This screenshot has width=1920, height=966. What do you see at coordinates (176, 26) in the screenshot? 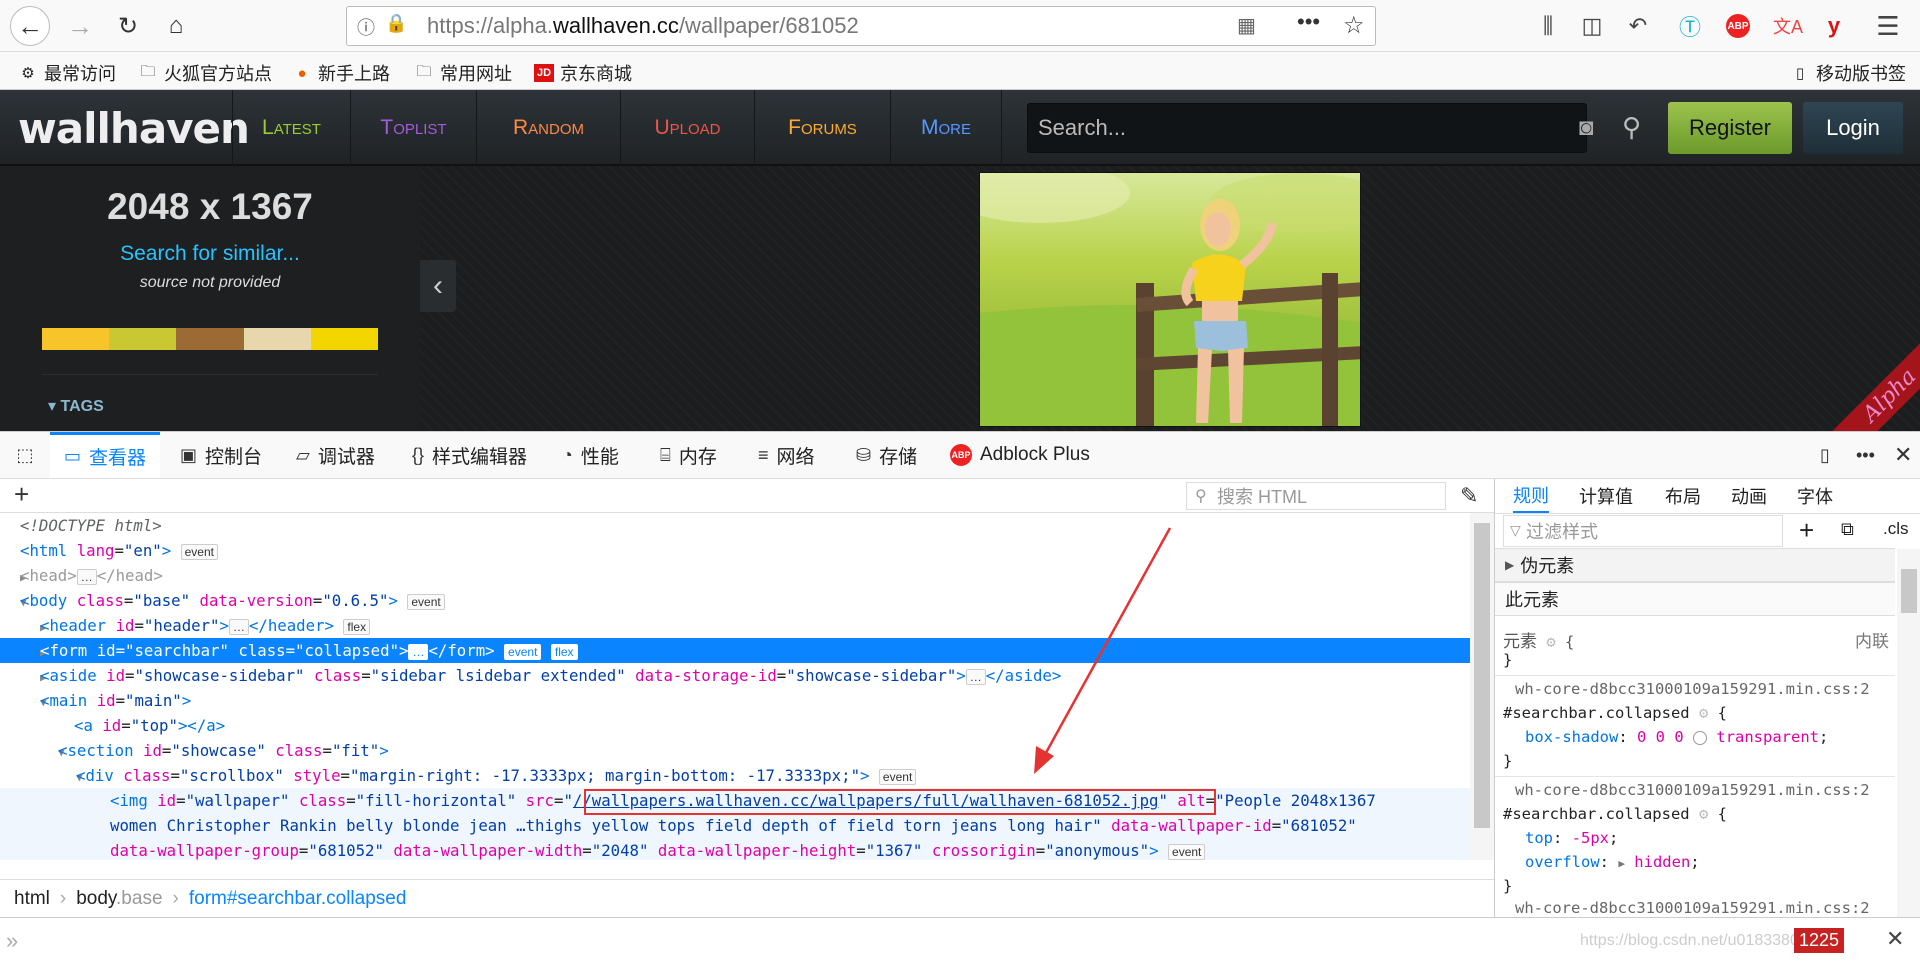
I see `home-button: ⌂` at bounding box center [176, 26].